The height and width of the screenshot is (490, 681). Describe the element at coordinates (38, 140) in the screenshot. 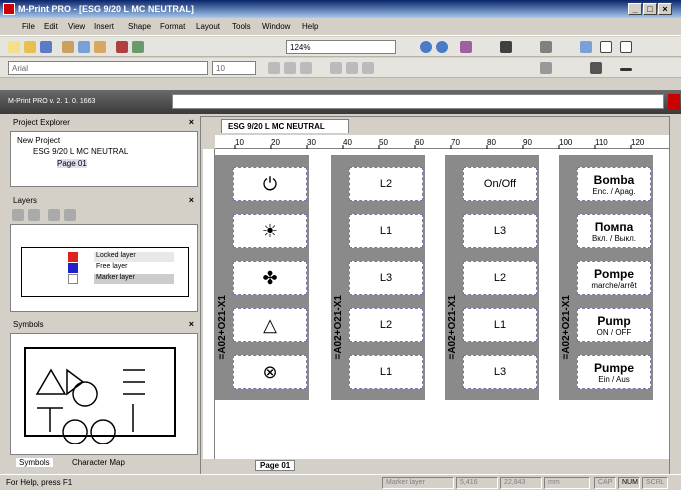

I see `tree-project: New Project` at that location.